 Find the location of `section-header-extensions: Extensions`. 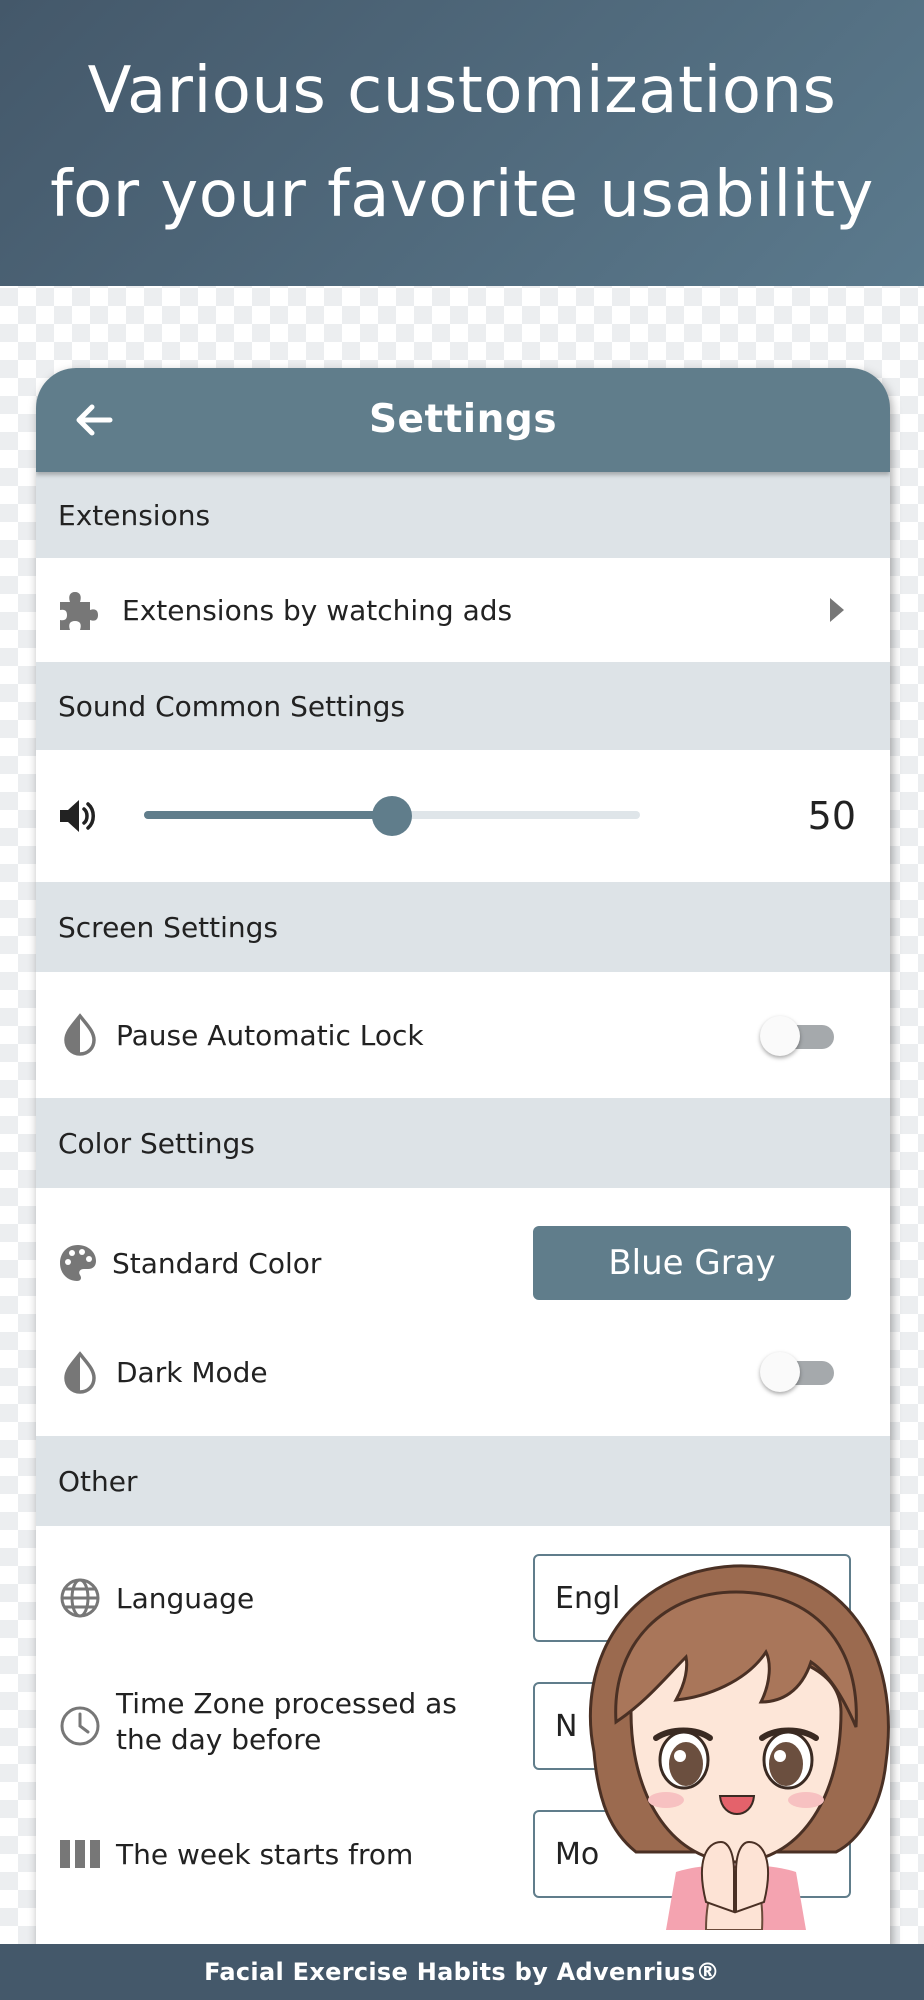

section-header-extensions: Extensions is located at coordinates (463, 515).